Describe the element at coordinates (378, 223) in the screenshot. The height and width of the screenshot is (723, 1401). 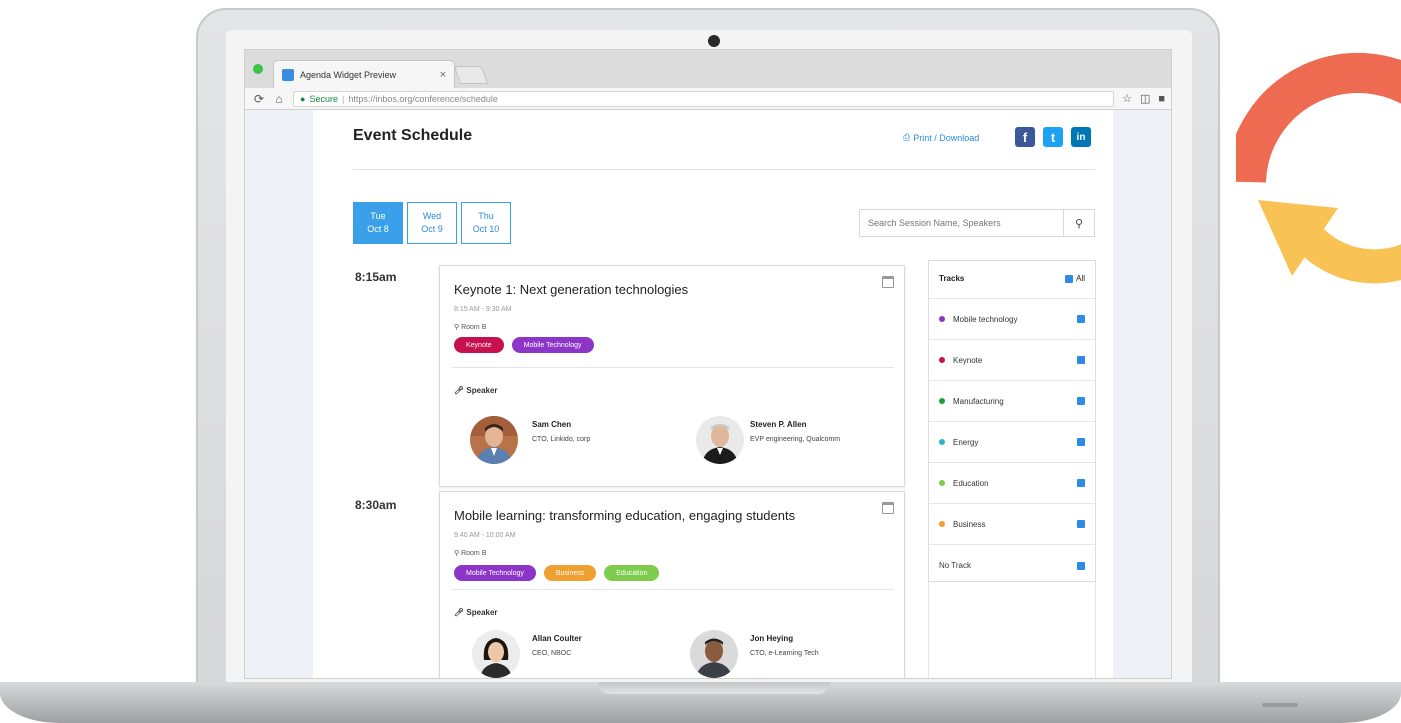
I see `day-tab-tue: Tue Oct 8` at that location.